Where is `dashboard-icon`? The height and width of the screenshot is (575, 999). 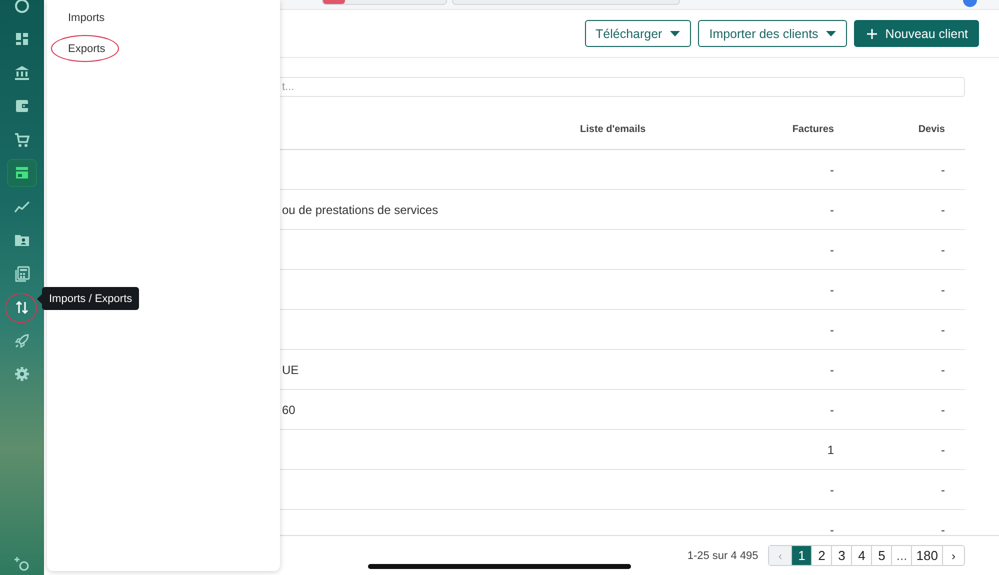
dashboard-icon is located at coordinates (22, 39).